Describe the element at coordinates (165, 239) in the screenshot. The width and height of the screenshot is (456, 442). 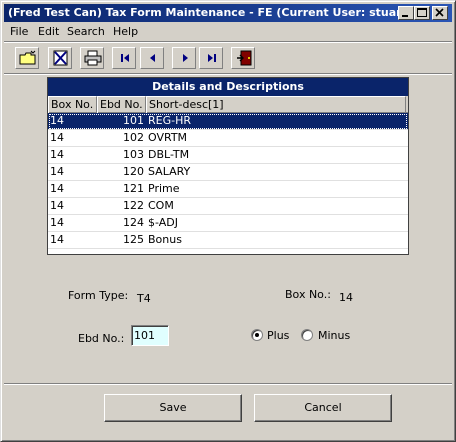
I see `cell-short-desc: Bonus` at that location.